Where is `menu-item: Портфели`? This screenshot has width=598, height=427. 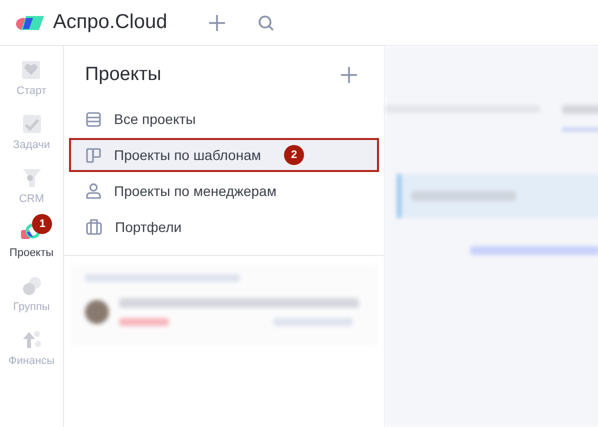 menu-item: Портфели is located at coordinates (224, 227).